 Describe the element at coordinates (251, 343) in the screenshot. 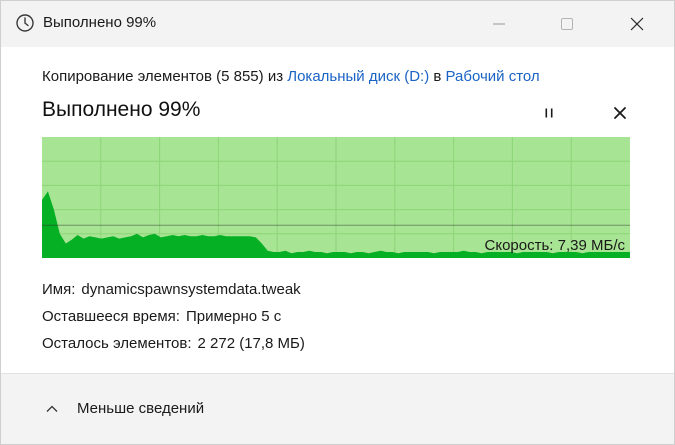

I see `detail-items-value: 2 272 (17,8 МБ)` at that location.